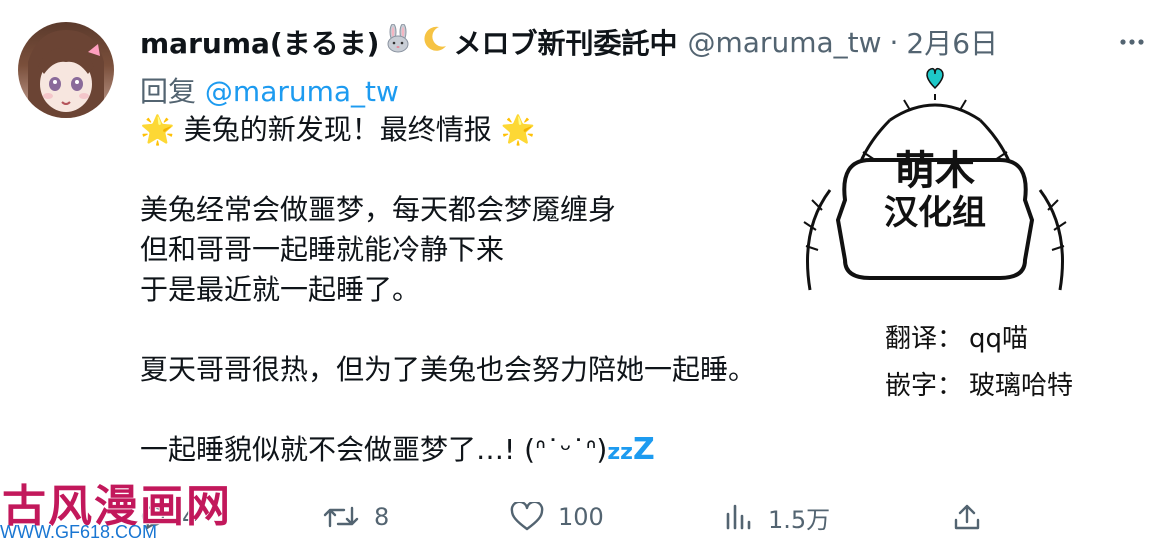 This screenshot has width=1175, height=547. What do you see at coordinates (378, 209) in the screenshot?
I see `tweet-line: 美兔经常会做噩梦，每天都会梦魇缠身` at bounding box center [378, 209].